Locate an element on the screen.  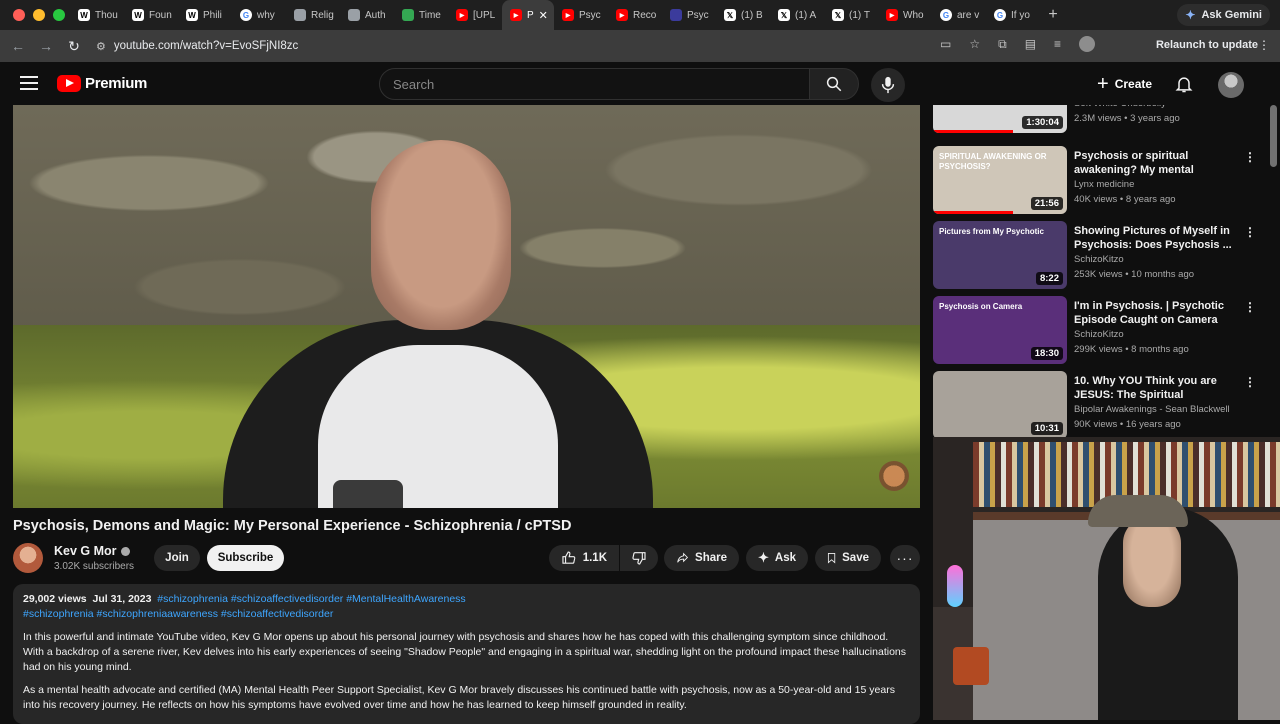
save-button: Save is located at coordinates (848, 558).